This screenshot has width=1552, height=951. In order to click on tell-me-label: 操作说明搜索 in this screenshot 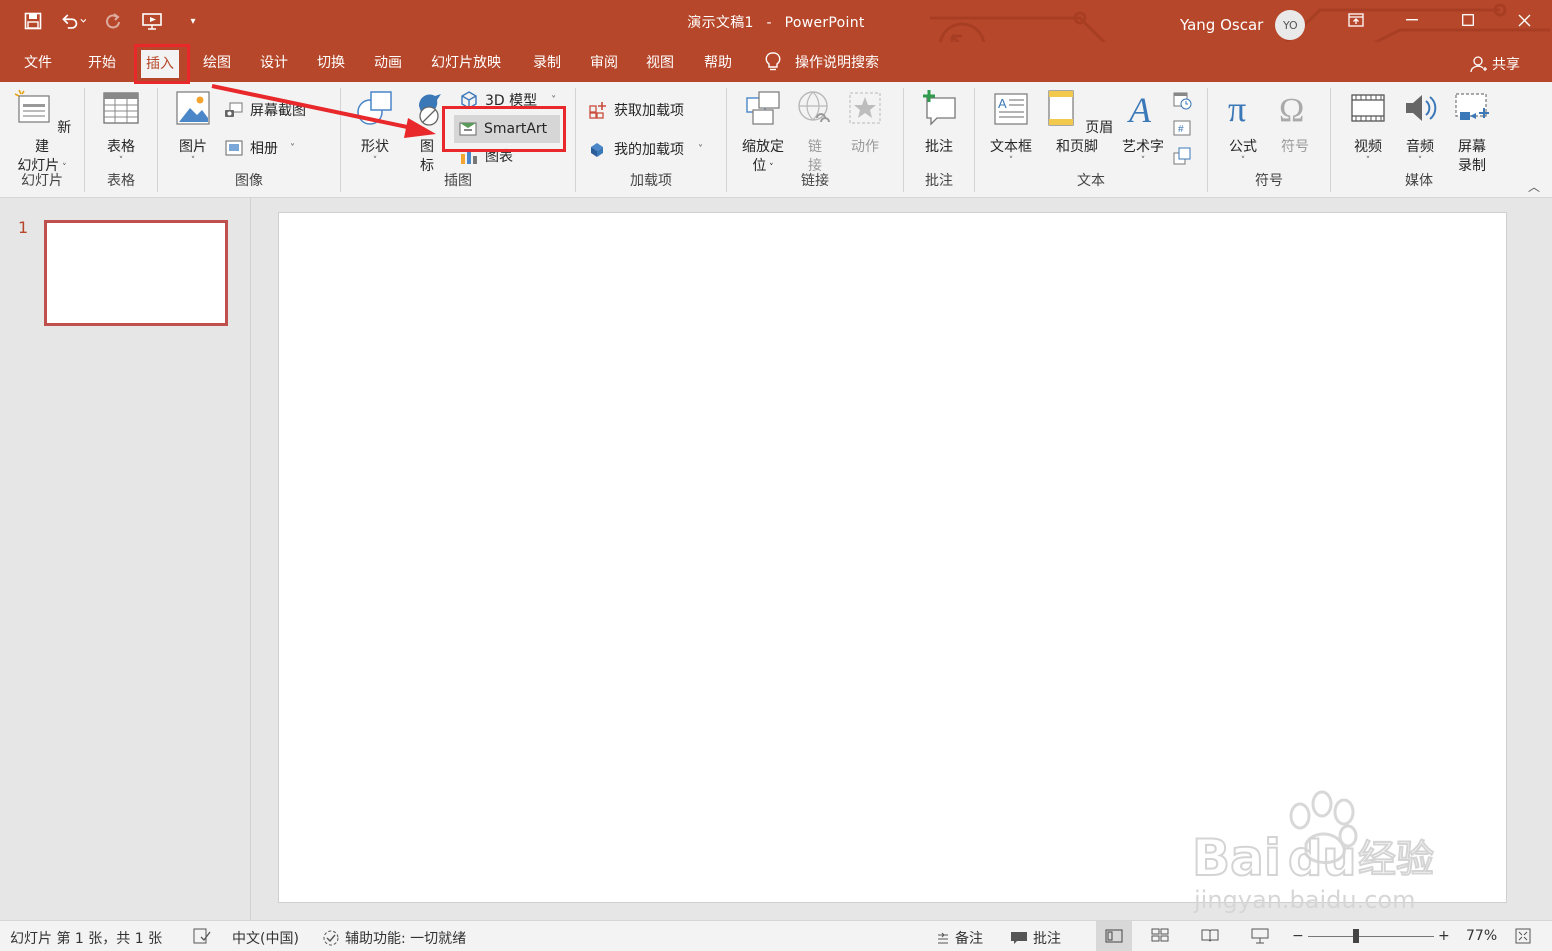, I will do `click(837, 63)`.